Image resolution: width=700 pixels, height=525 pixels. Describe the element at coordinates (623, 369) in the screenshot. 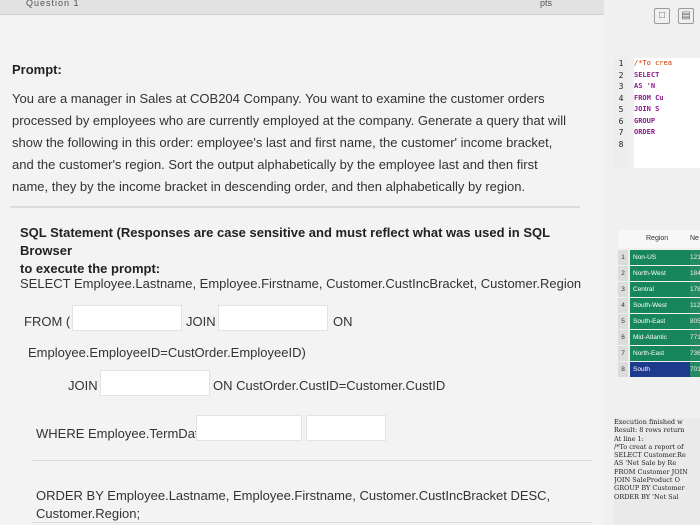

I see `row-number: 8` at that location.